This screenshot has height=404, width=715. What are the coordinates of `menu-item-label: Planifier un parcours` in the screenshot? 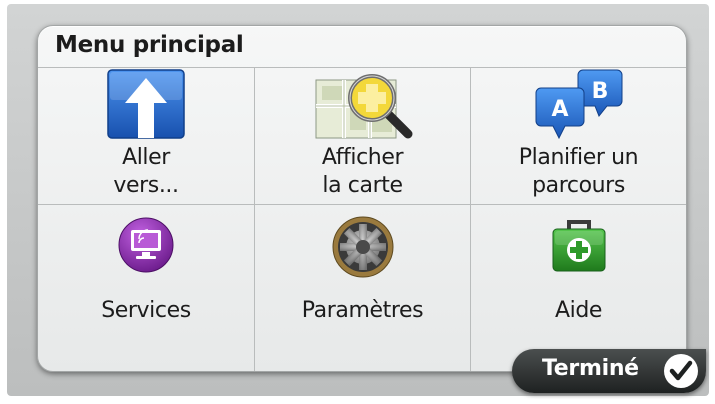 It's located at (578, 171).